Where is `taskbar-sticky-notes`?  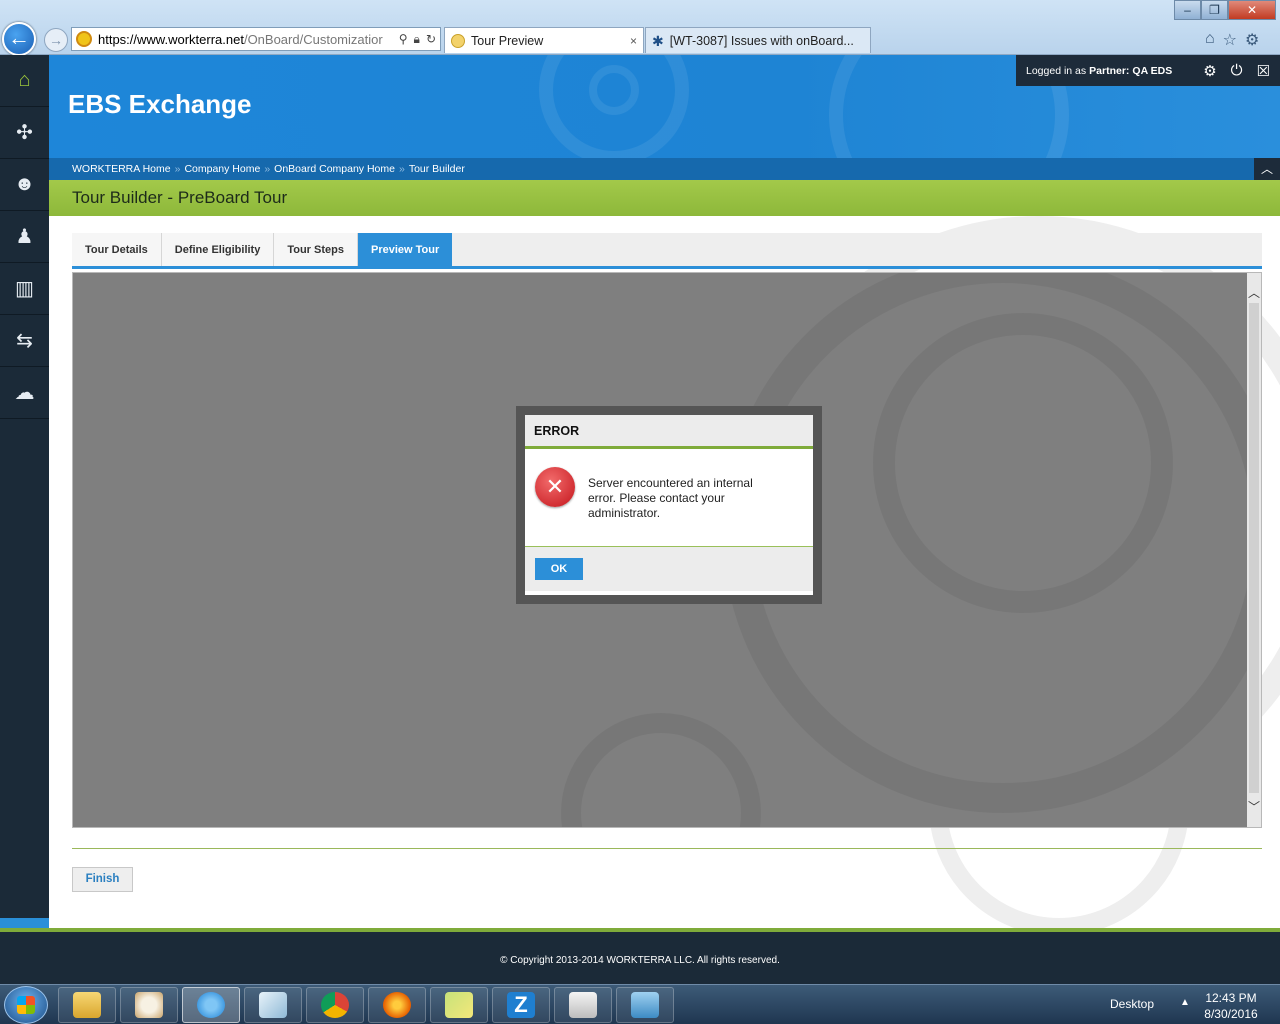 taskbar-sticky-notes is located at coordinates (459, 1005).